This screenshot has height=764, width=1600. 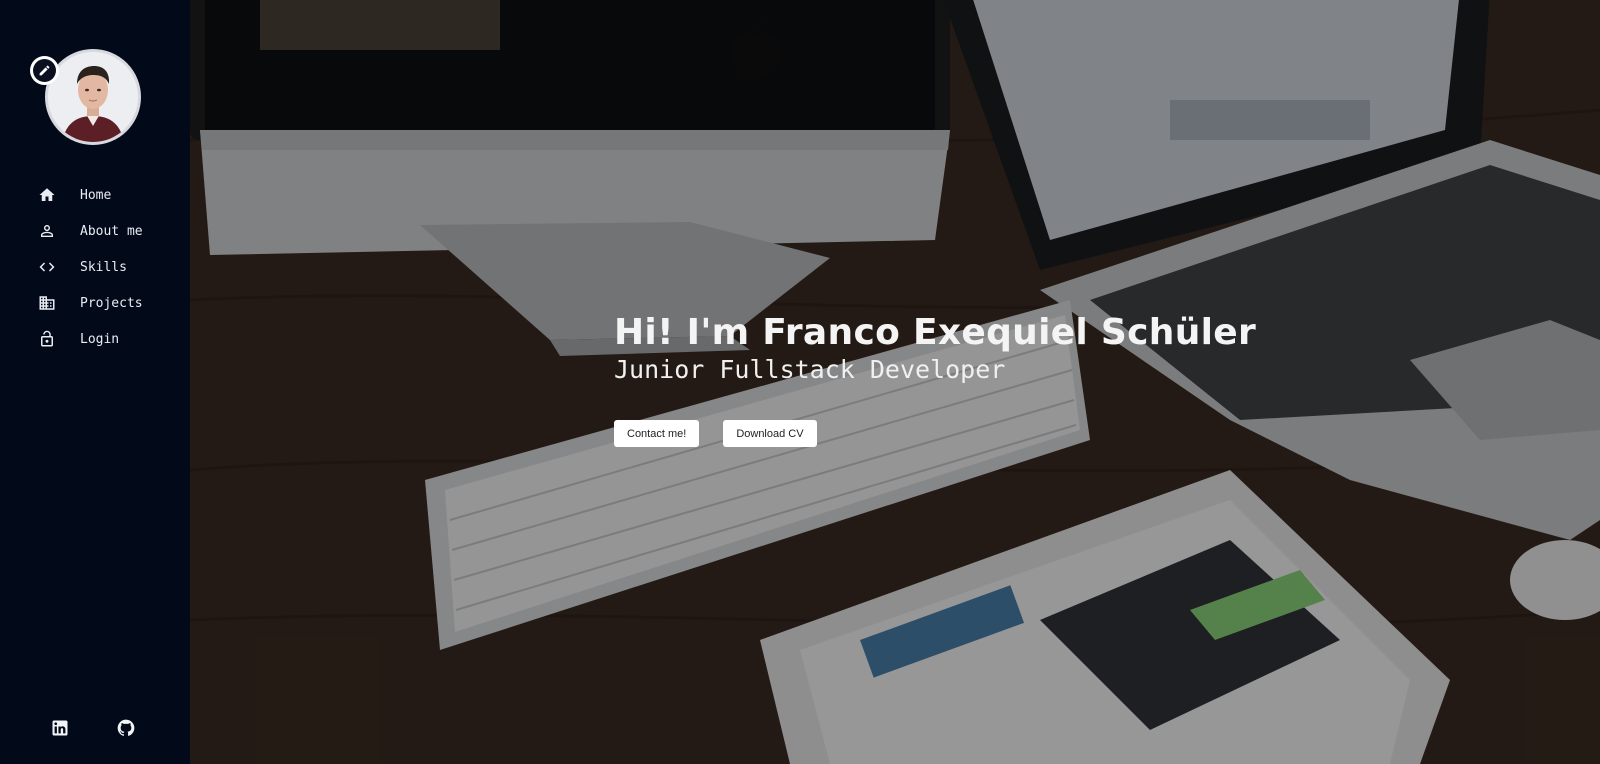 What do you see at coordinates (810, 369) in the screenshot?
I see `hero-subtitle: Junior Fullstack Developer` at bounding box center [810, 369].